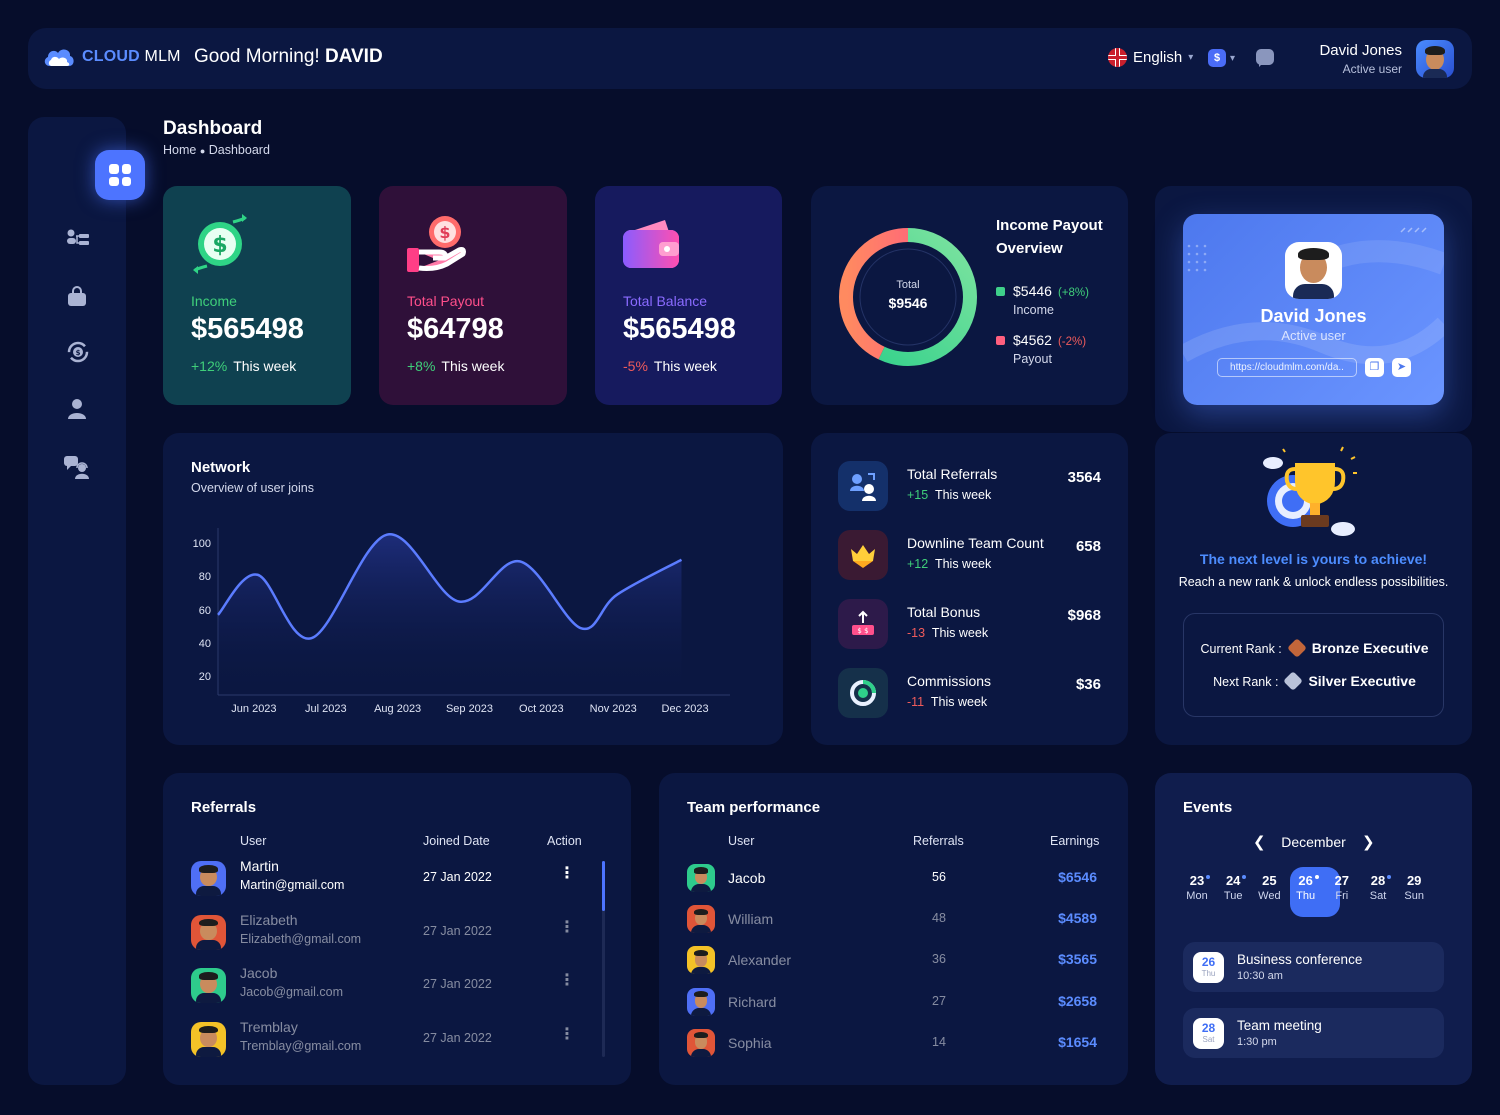  Describe the element at coordinates (325, 709) in the screenshot. I see `x-tick-label: Jul 2023` at that location.